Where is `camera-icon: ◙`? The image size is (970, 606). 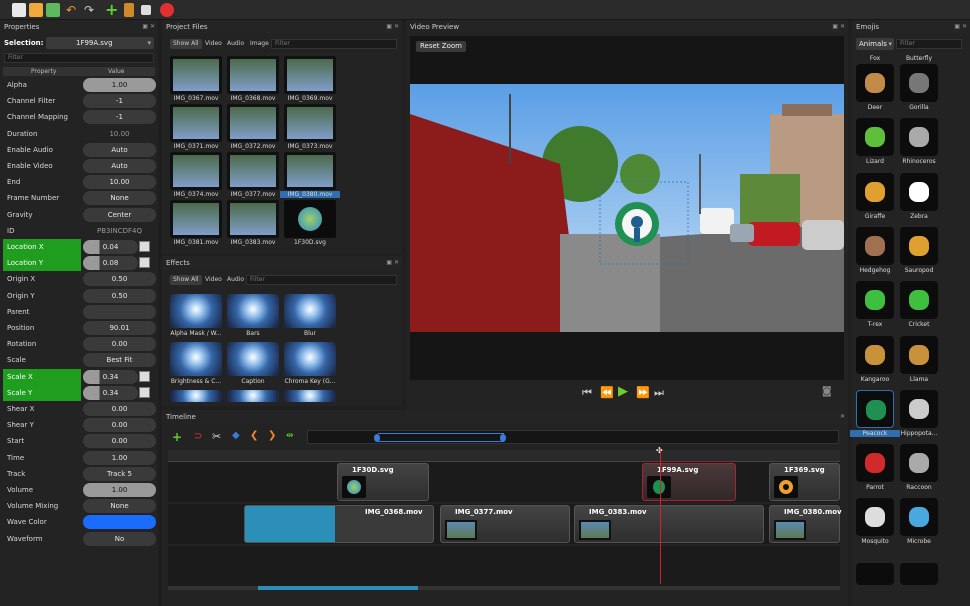
camera-icon: ◙ is located at coordinates (827, 391).